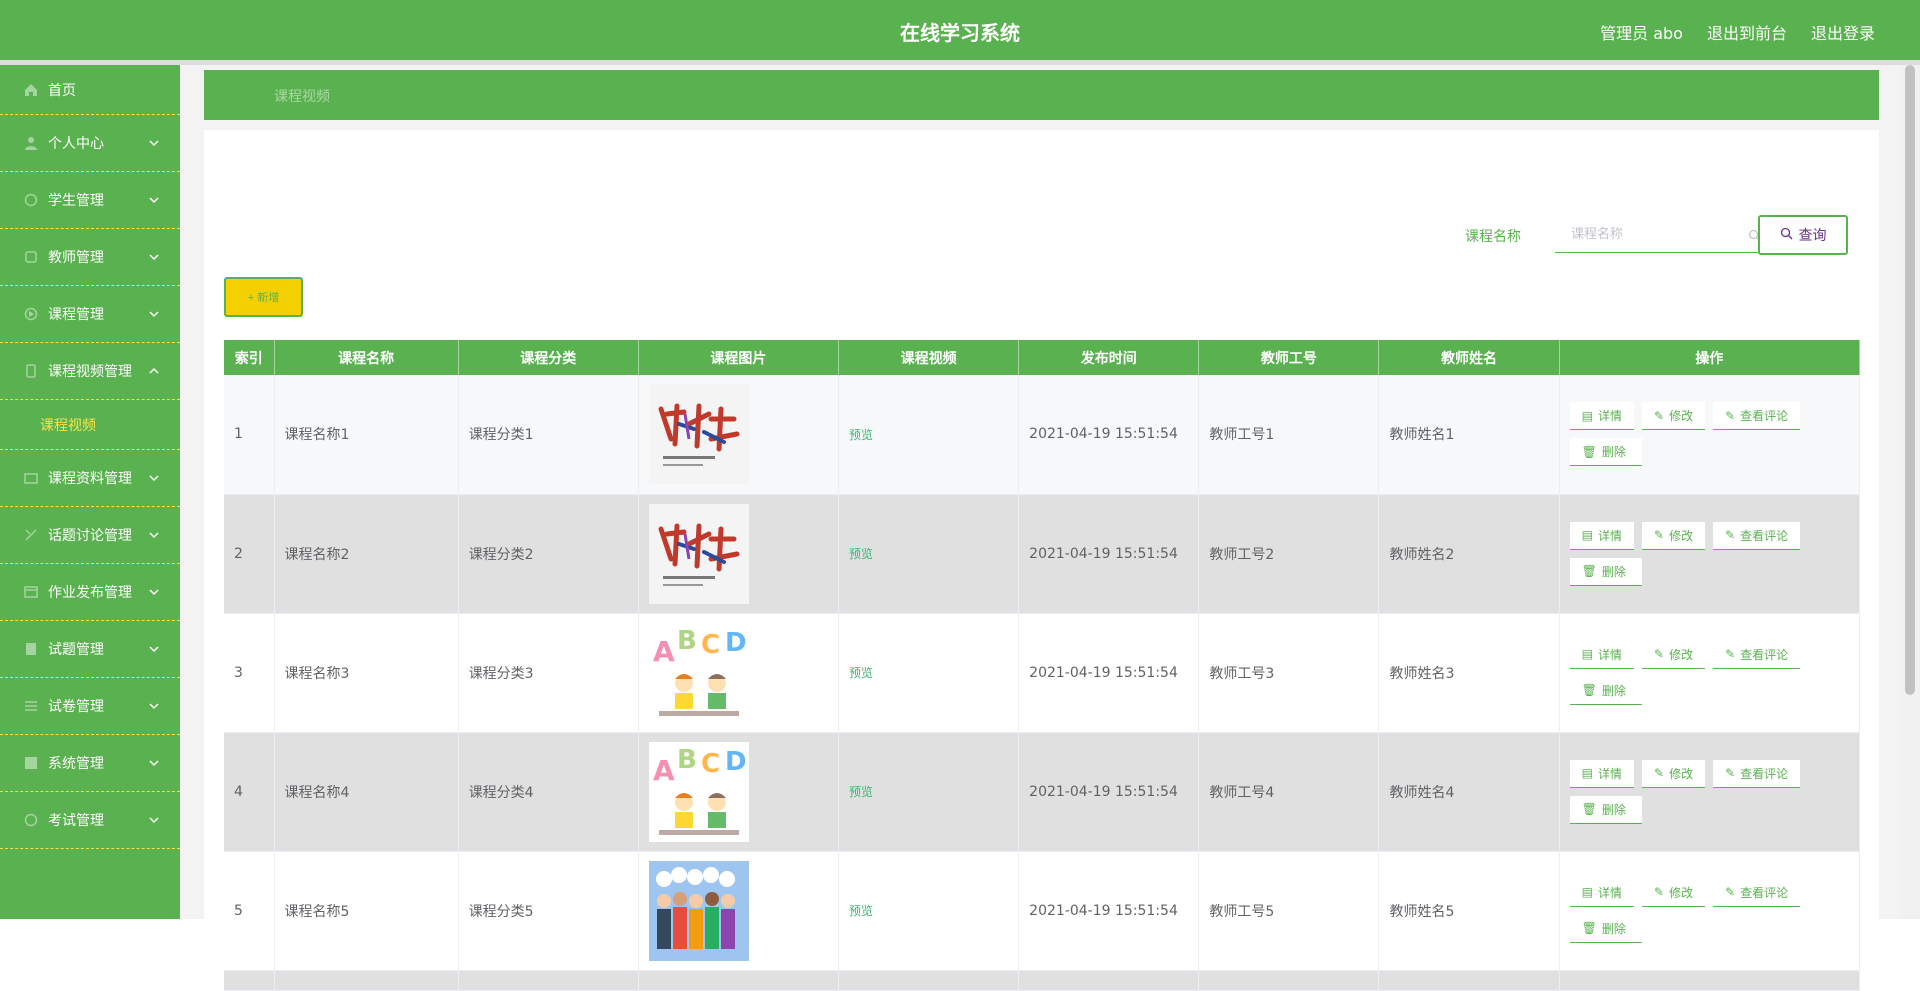  I want to click on sidebar-item-label: 个人中心, so click(76, 144).